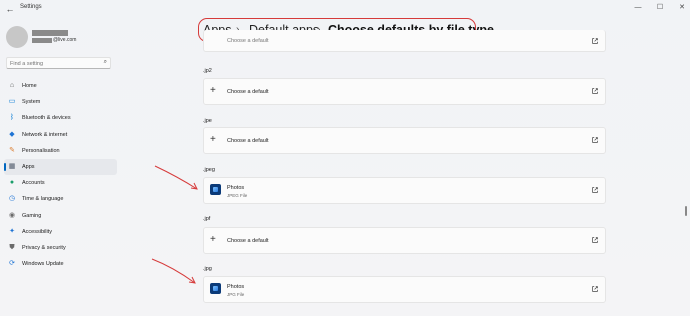 This screenshot has width=690, height=316. Describe the element at coordinates (31, 7) in the screenshot. I see `app-title: Settings` at that location.